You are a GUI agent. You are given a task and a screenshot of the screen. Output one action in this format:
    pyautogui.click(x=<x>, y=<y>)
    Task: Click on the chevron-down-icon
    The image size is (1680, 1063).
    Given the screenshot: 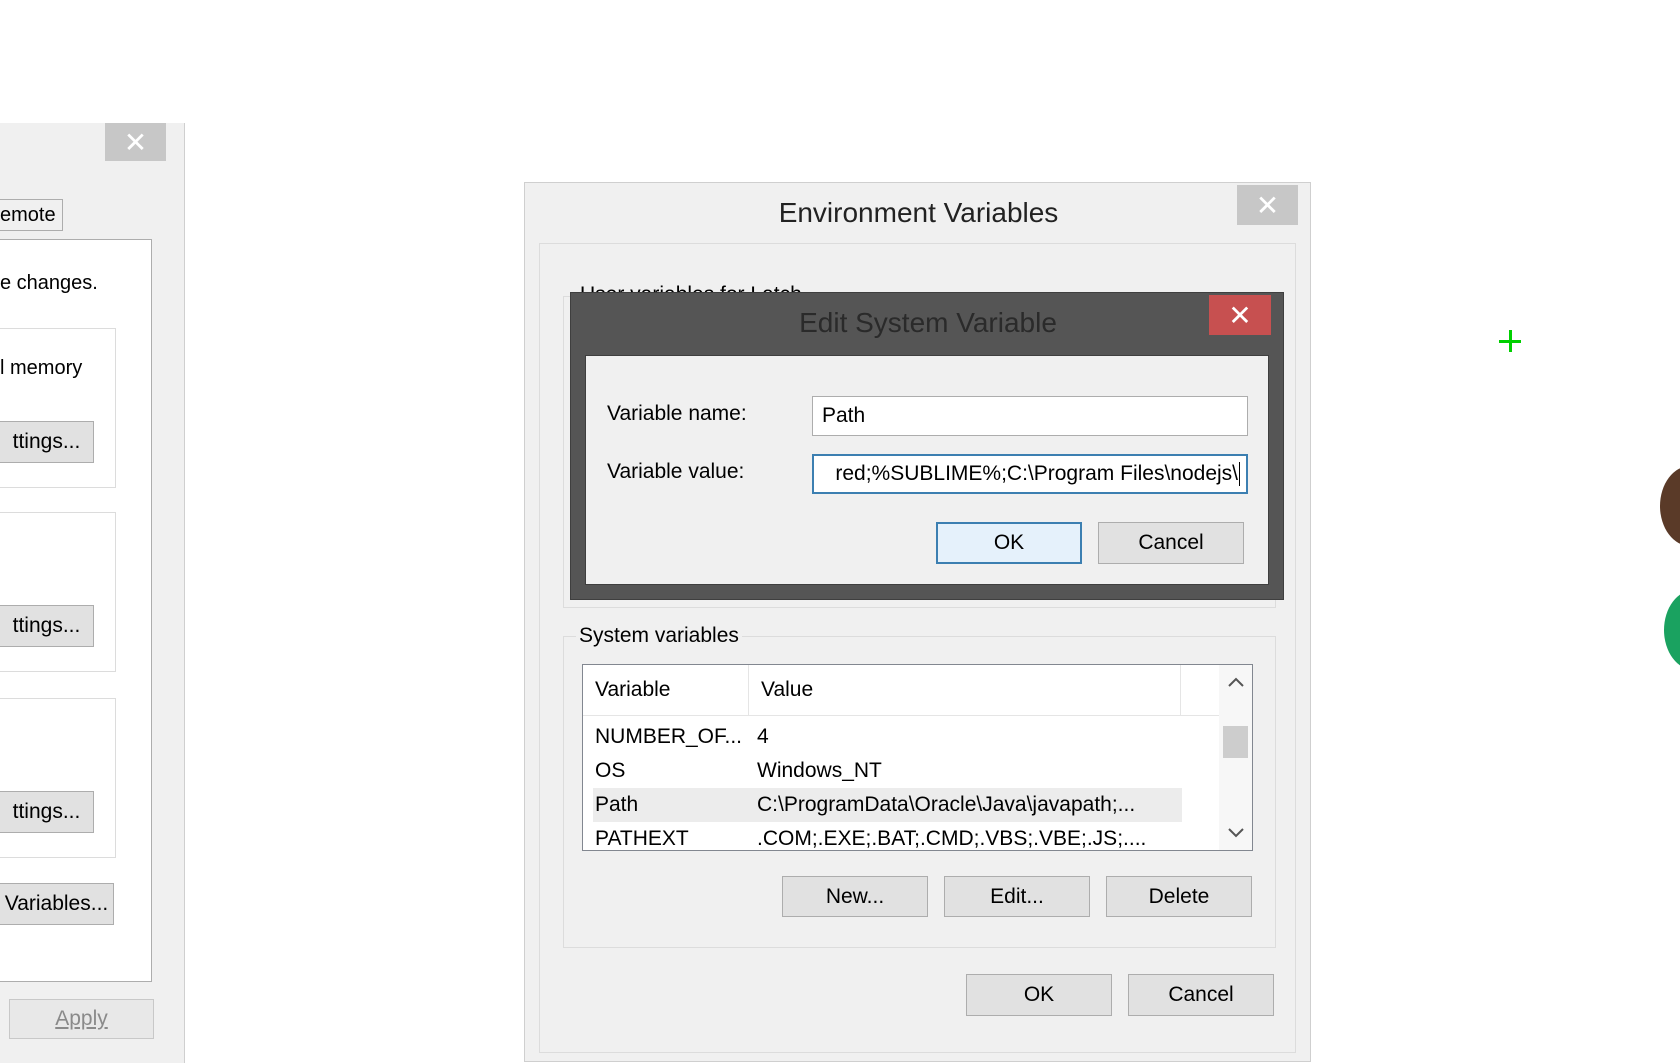 What is the action you would take?
    pyautogui.click(x=1235, y=833)
    